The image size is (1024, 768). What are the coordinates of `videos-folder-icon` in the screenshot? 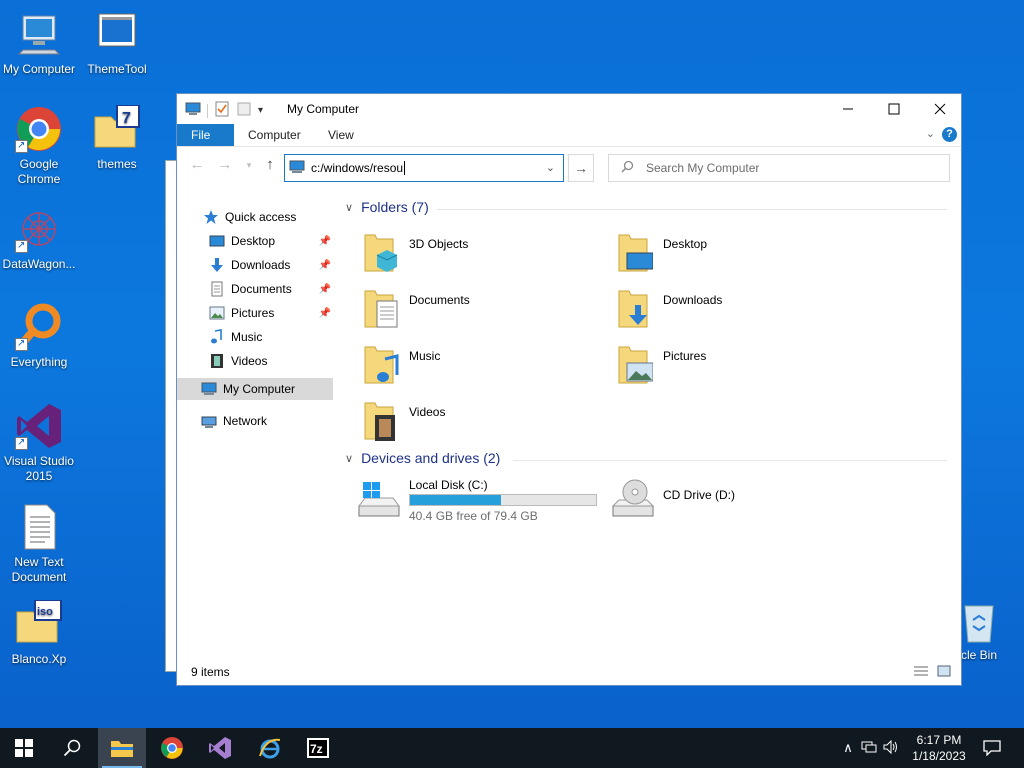 It's located at (379, 421).